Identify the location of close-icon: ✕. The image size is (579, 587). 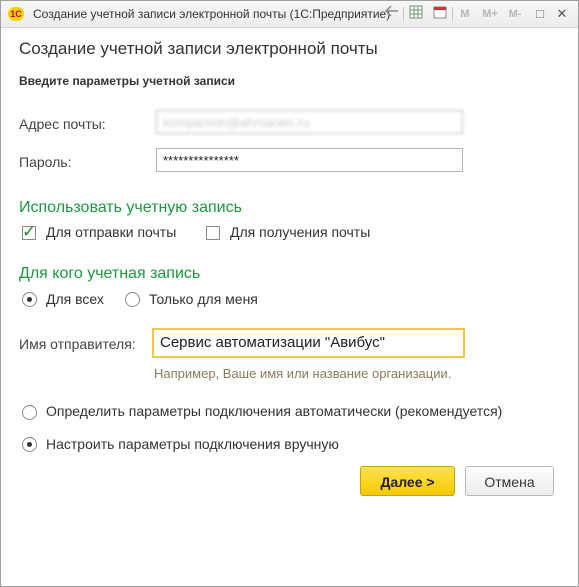
(562, 14).